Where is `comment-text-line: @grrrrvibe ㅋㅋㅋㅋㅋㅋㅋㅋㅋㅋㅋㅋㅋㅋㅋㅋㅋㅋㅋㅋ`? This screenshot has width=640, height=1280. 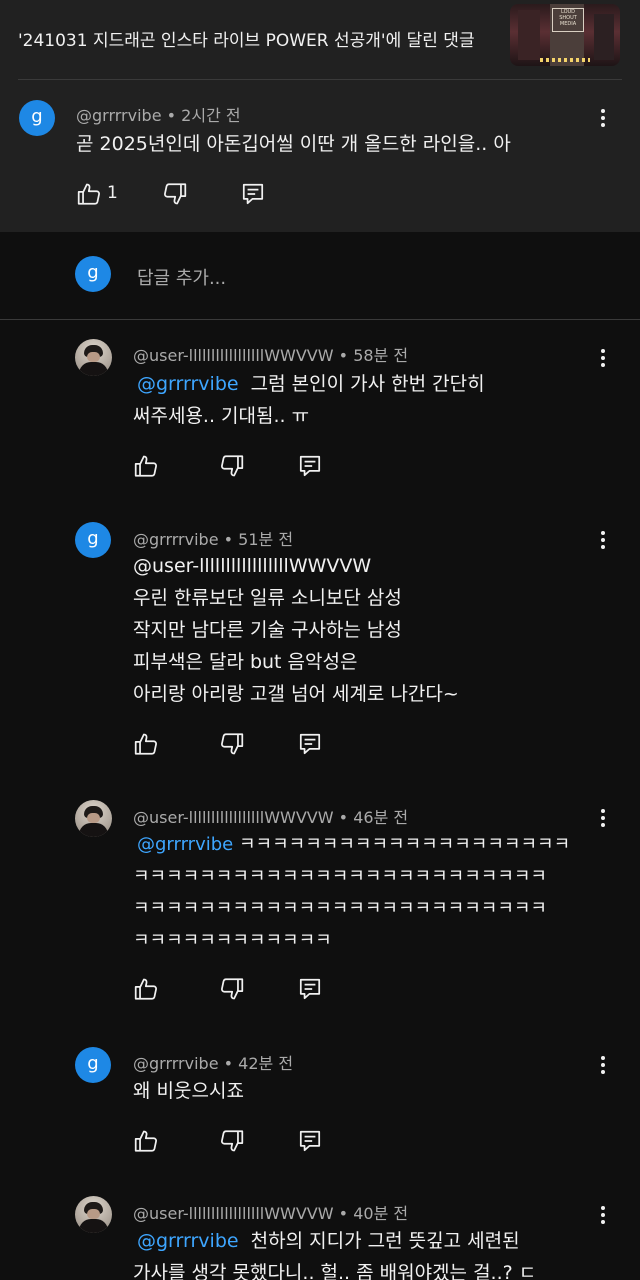 comment-text-line: @grrrrvibe ㅋㅋㅋㅋㅋㅋㅋㅋㅋㅋㅋㅋㅋㅋㅋㅋㅋㅋㅋㅋ is located at coordinates (353, 845).